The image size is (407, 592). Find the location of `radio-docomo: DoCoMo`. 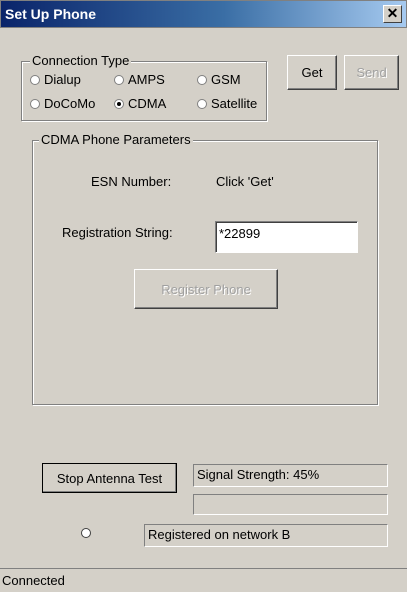

radio-docomo: DoCoMo is located at coordinates (62, 103).